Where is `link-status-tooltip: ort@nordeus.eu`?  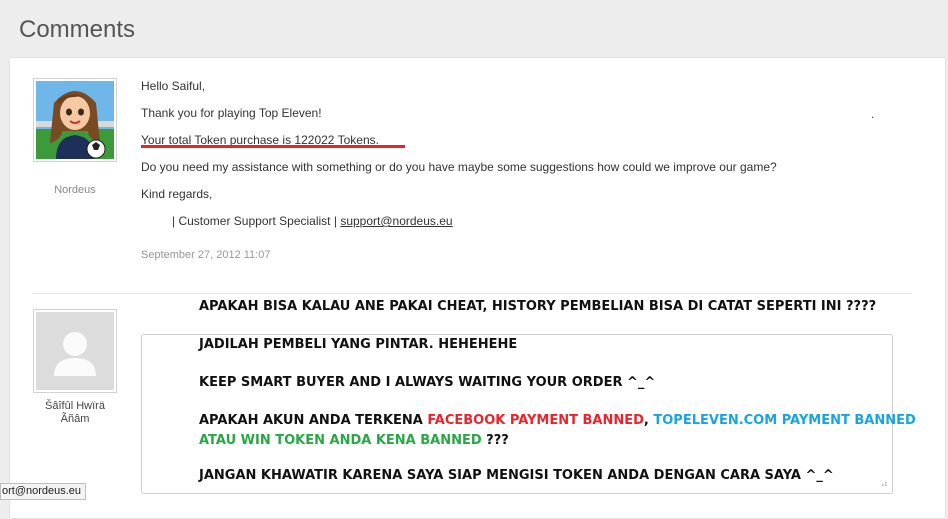
link-status-tooltip: ort@nordeus.eu is located at coordinates (43, 491).